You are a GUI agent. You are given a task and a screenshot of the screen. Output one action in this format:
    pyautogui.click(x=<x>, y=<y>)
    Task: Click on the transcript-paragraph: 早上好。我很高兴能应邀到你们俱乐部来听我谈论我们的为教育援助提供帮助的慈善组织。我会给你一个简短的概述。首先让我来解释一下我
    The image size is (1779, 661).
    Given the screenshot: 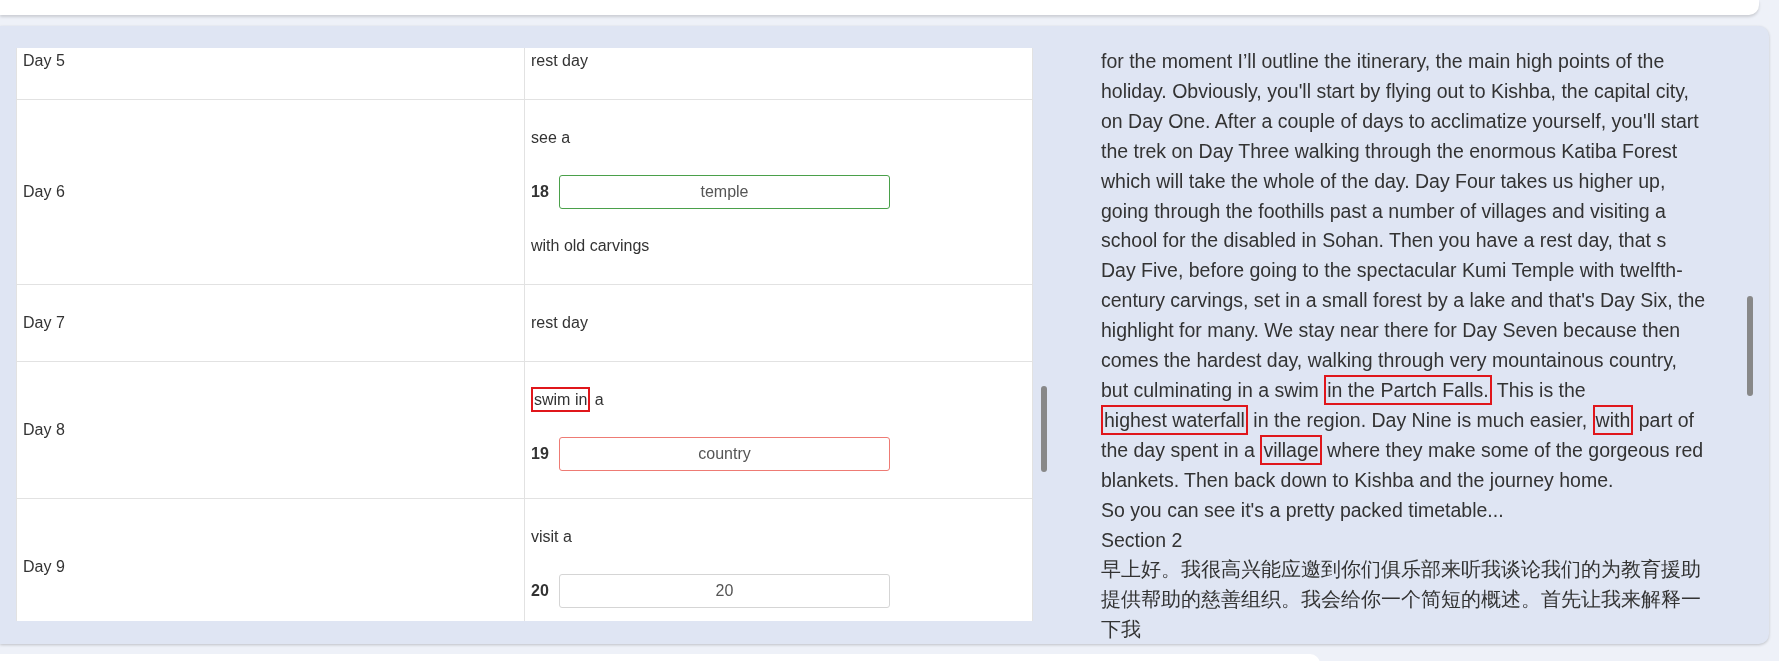 What is the action you would take?
    pyautogui.click(x=1401, y=600)
    